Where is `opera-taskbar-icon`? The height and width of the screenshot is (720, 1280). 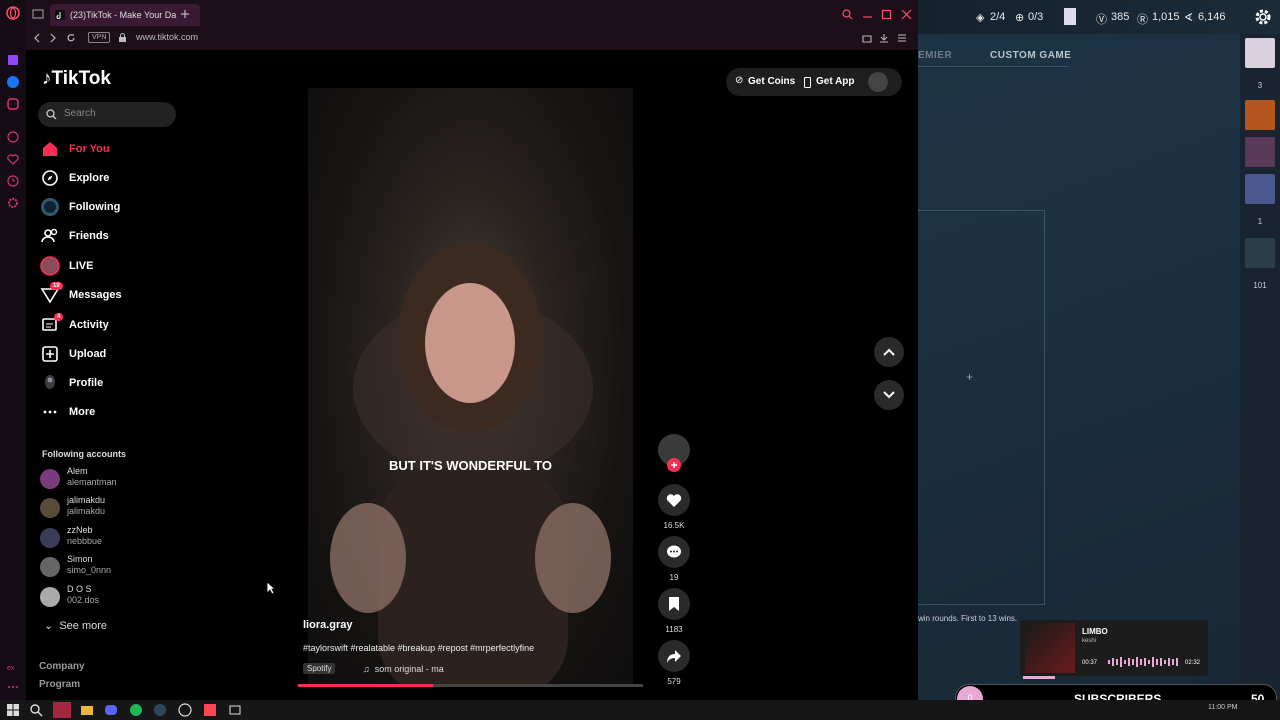 opera-taskbar-icon is located at coordinates (62, 710).